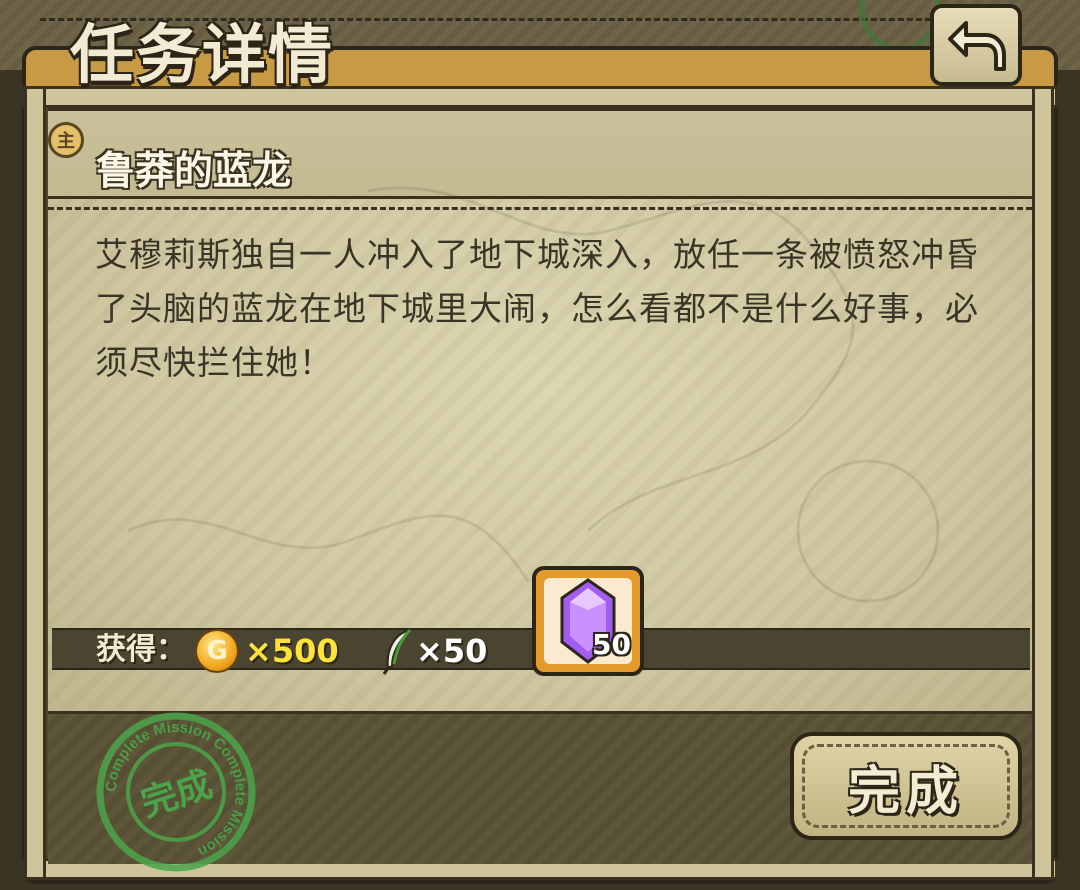 This screenshot has width=1080, height=890. Describe the element at coordinates (398, 651) in the screenshot. I see `feather-icon` at that location.